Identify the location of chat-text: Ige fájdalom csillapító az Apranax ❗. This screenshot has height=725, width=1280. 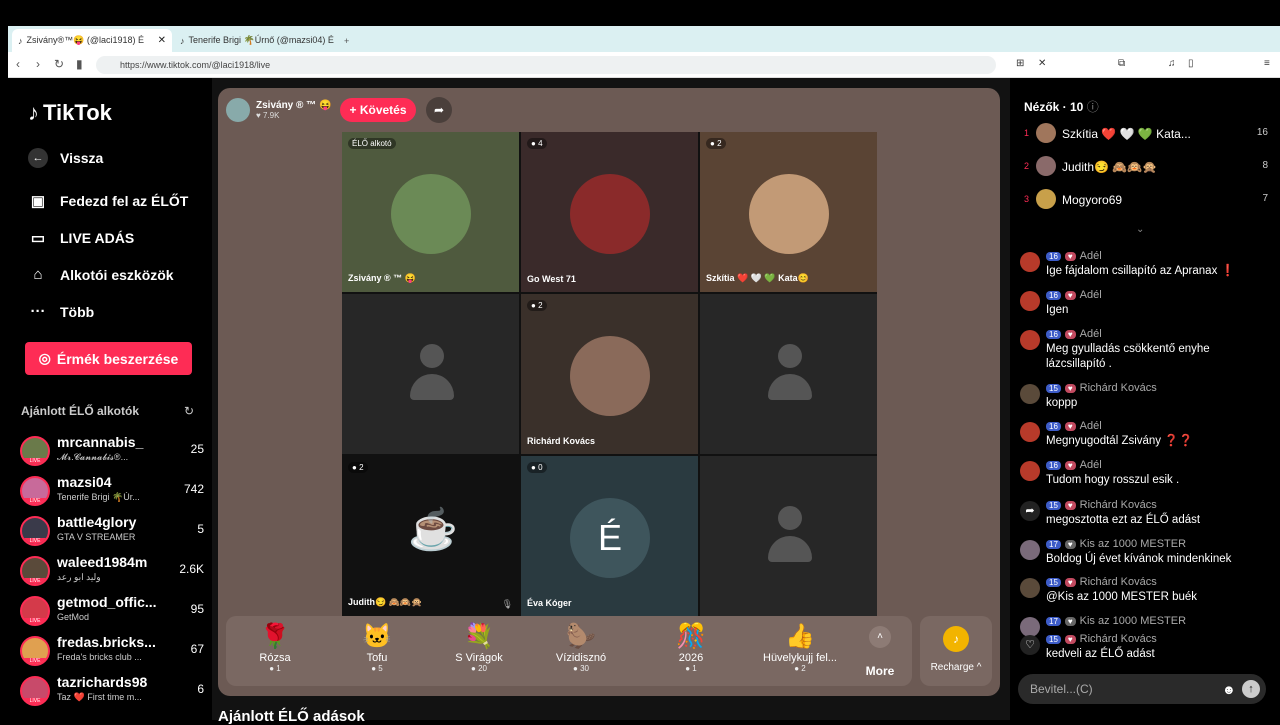
(1140, 271).